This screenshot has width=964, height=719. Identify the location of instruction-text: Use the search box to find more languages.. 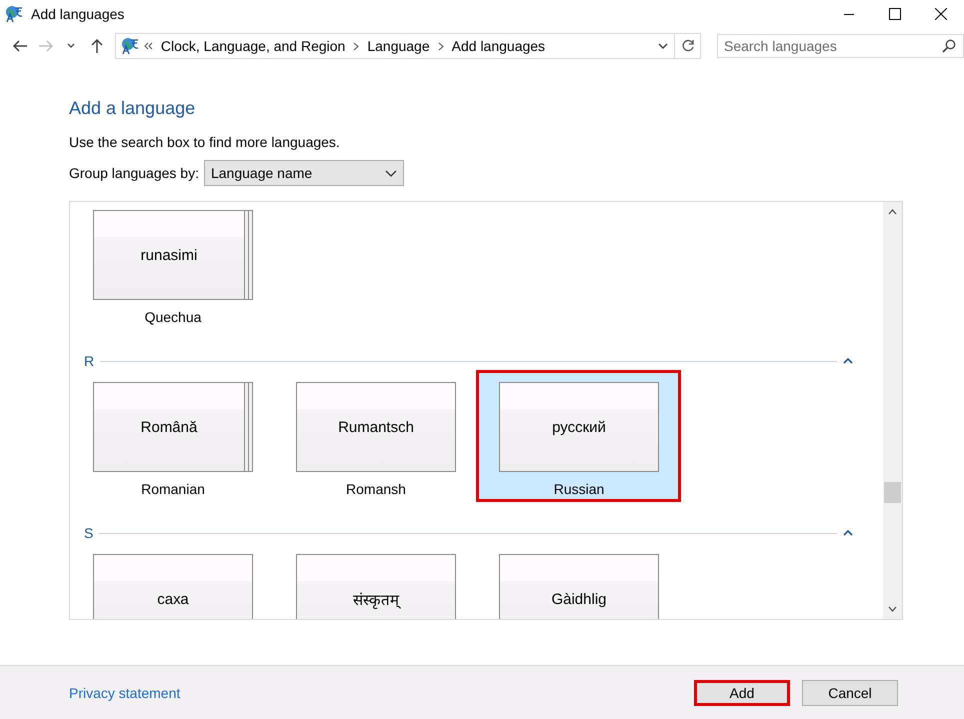
(205, 142).